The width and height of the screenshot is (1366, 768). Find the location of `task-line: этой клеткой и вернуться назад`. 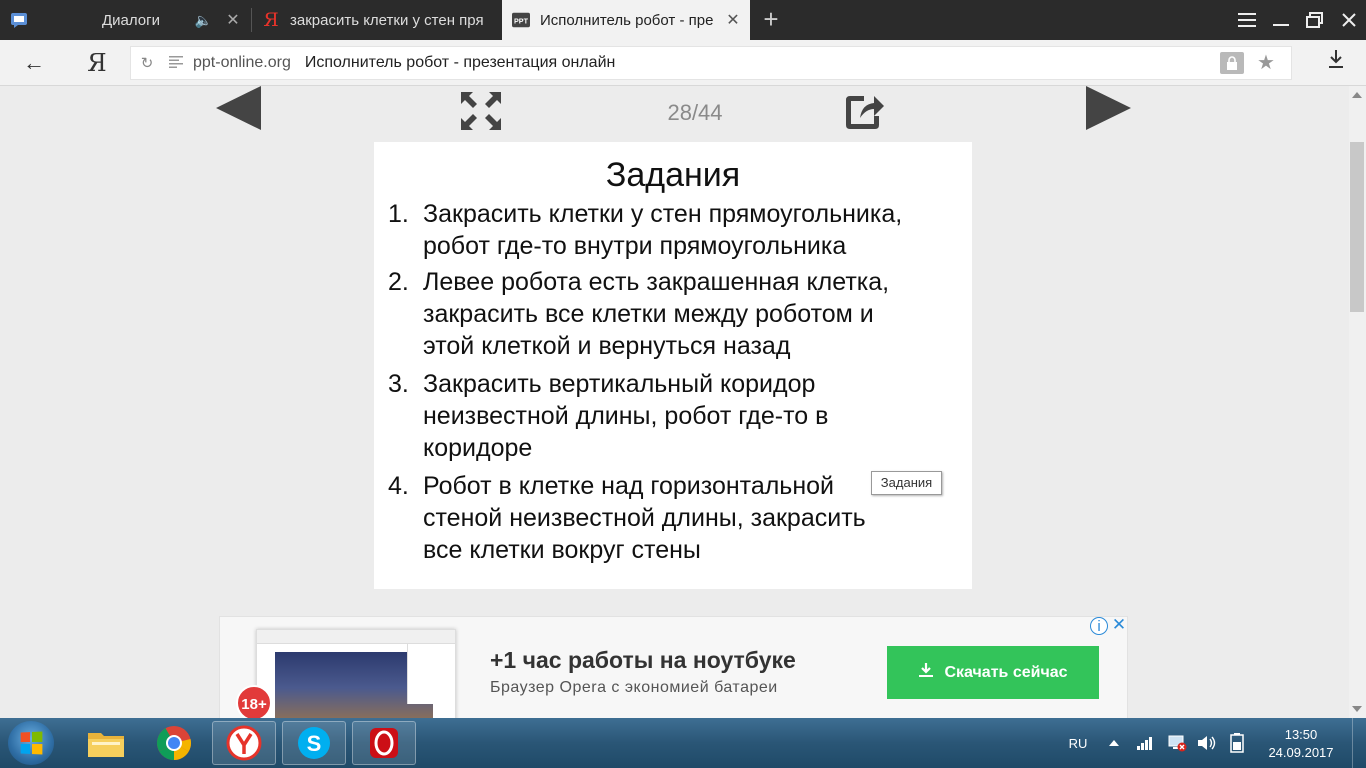

task-line: этой клеткой и вернуться назад is located at coordinates (607, 346).